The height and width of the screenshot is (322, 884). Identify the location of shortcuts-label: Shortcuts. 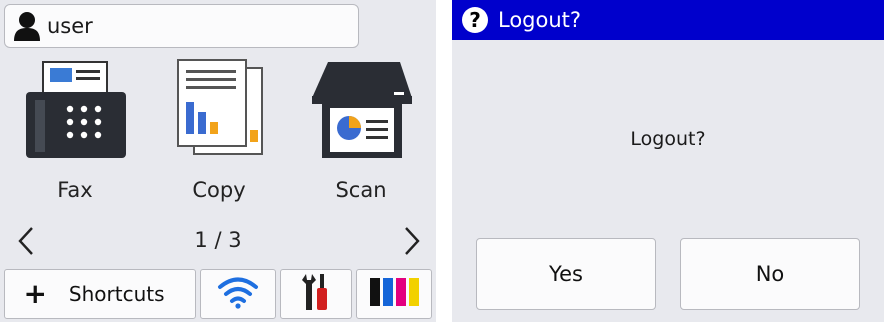
(116, 294).